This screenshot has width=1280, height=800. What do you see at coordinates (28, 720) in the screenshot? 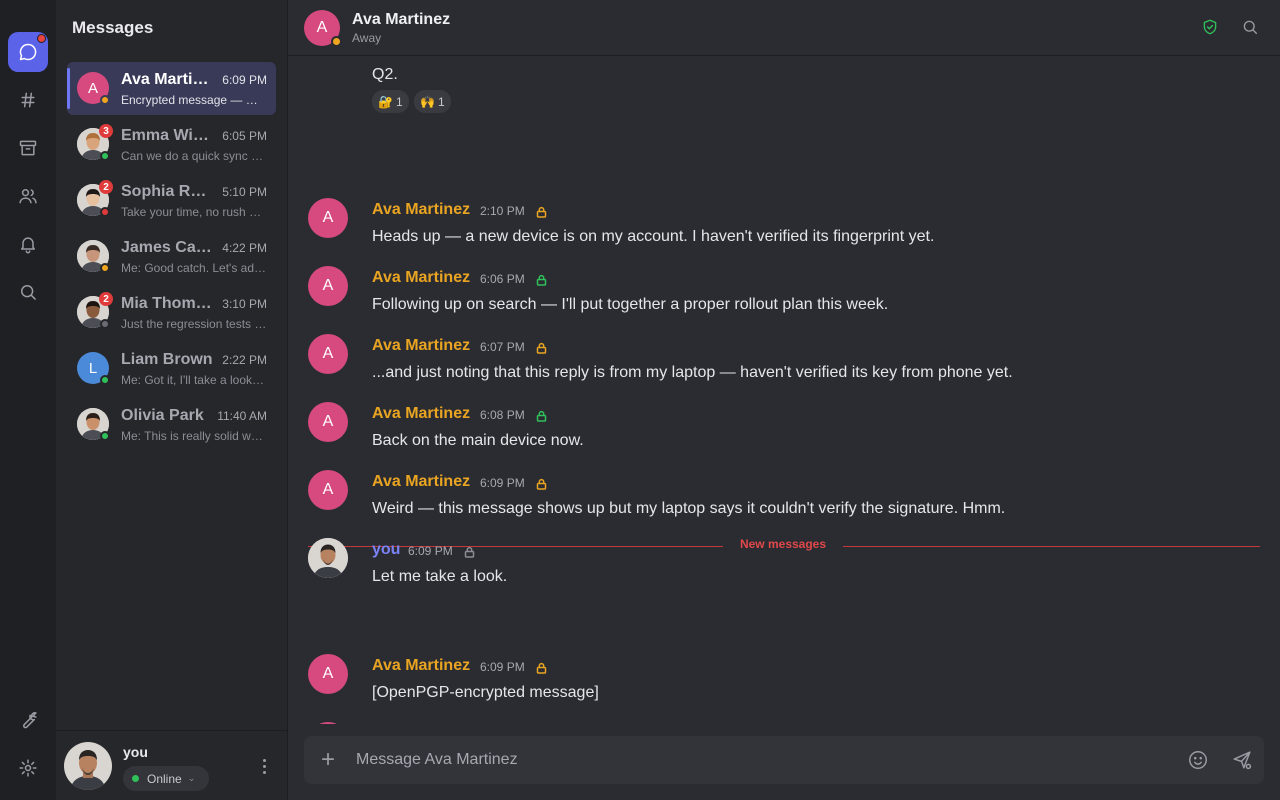
I see `wrench-icon` at bounding box center [28, 720].